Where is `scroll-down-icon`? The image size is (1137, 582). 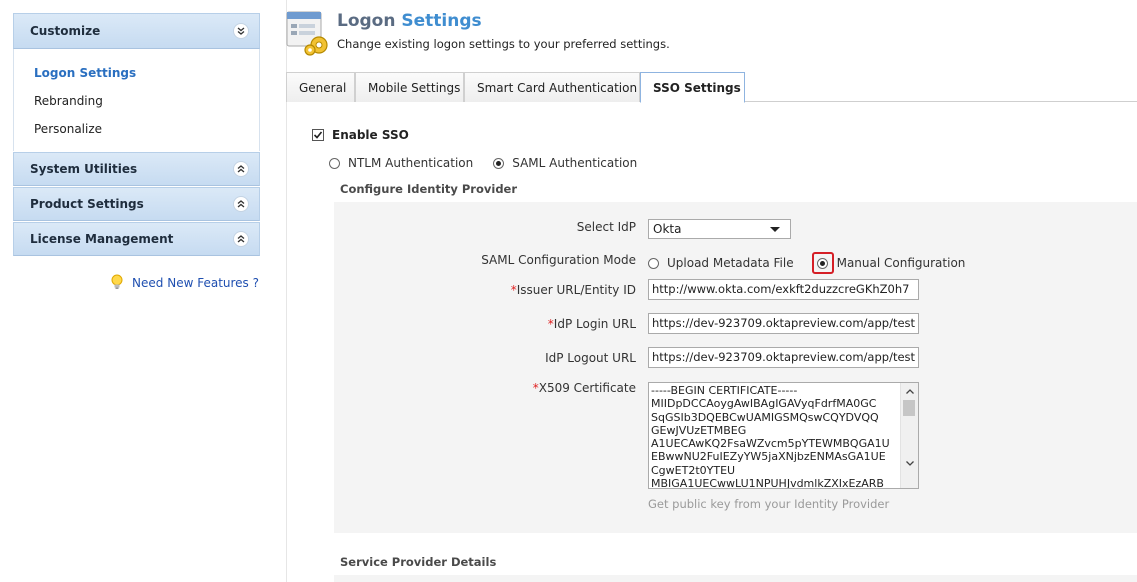 scroll-down-icon is located at coordinates (909, 463).